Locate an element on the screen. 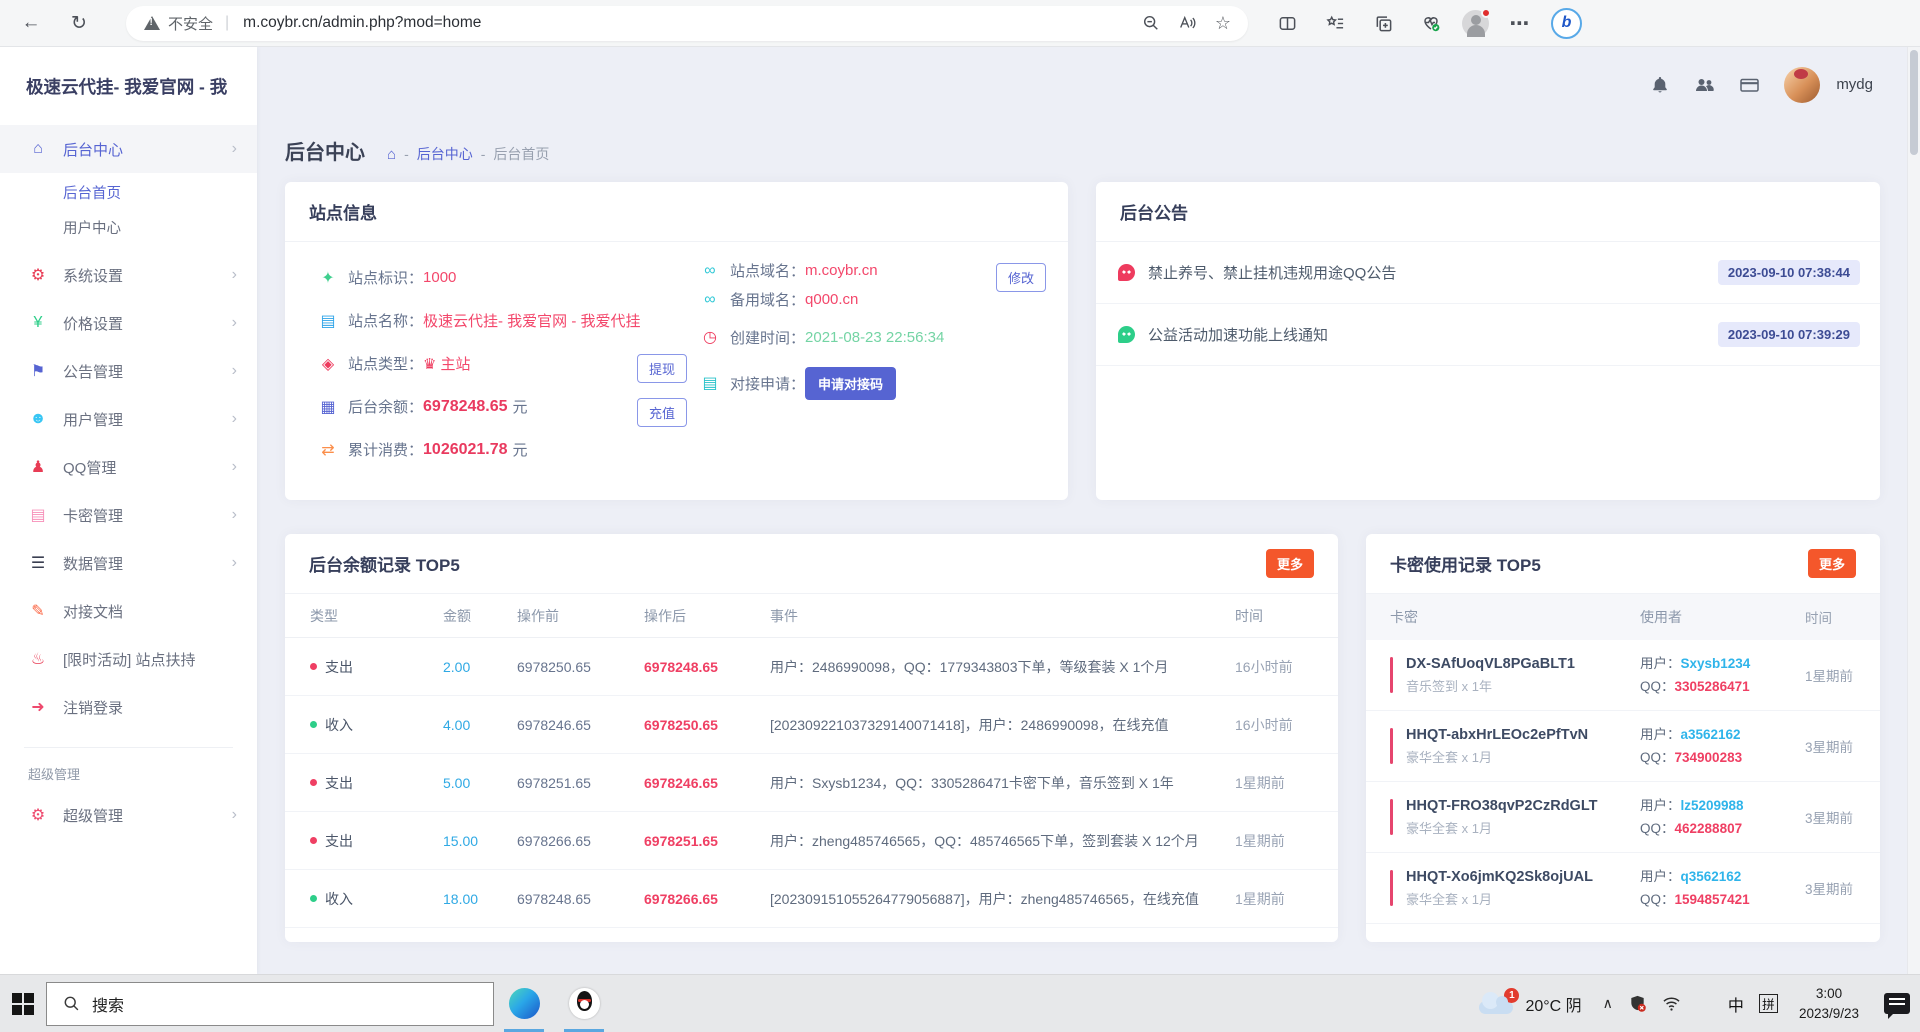 This screenshot has width=1920, height=1032. sidebar-item-user-mgmt: ☻ 用户管理 › is located at coordinates (128, 419).